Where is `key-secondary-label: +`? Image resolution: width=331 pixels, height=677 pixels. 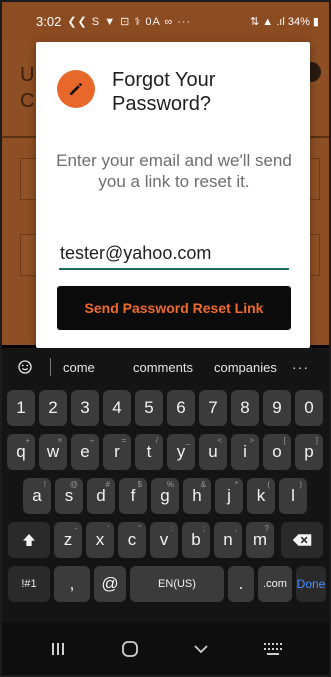 key-secondary-label: + is located at coordinates (27, 440).